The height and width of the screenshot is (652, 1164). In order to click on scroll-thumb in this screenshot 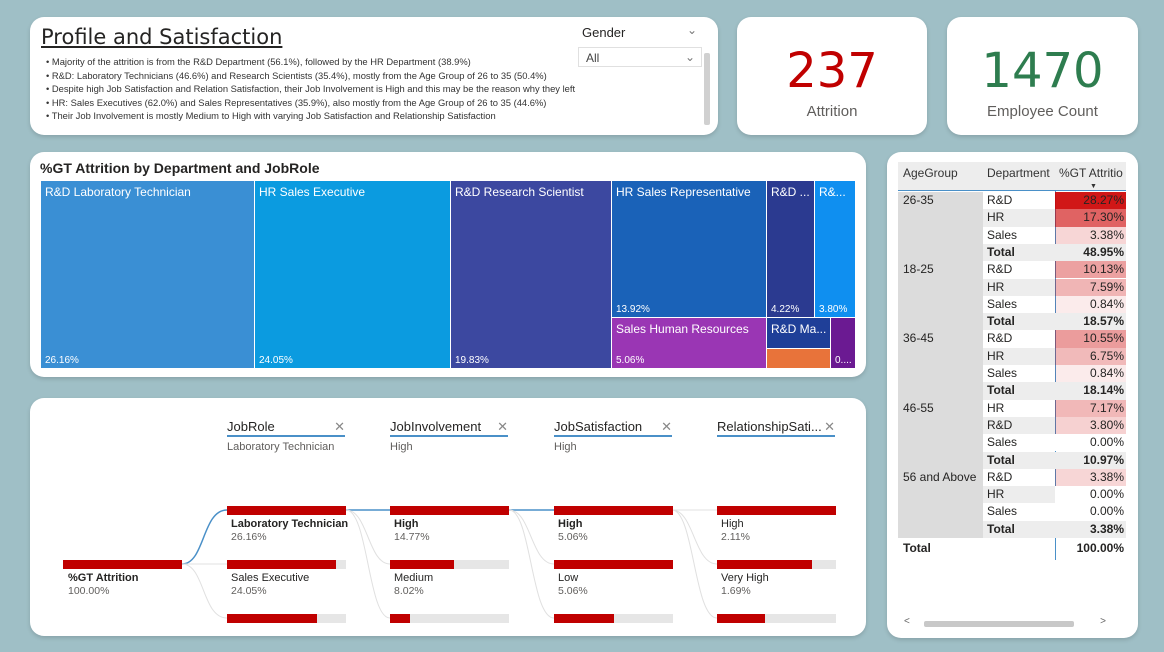, I will do `click(999, 624)`.